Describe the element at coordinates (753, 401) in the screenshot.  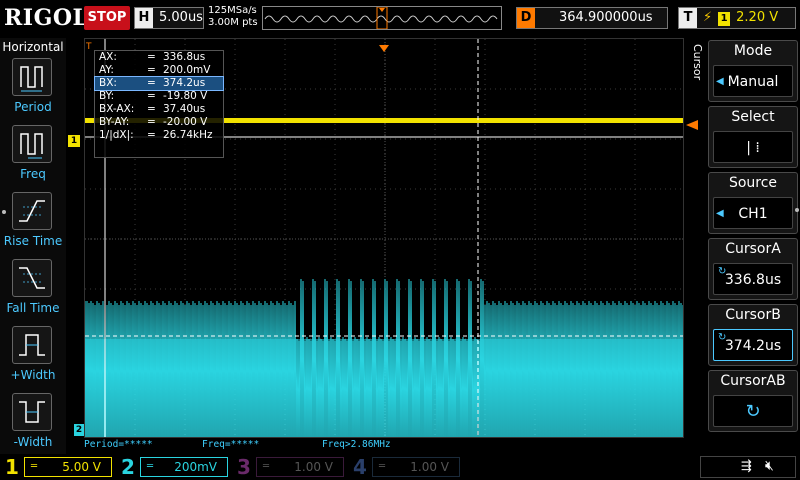
I see `menu-cursor-ab: CursorAB ↻` at that location.